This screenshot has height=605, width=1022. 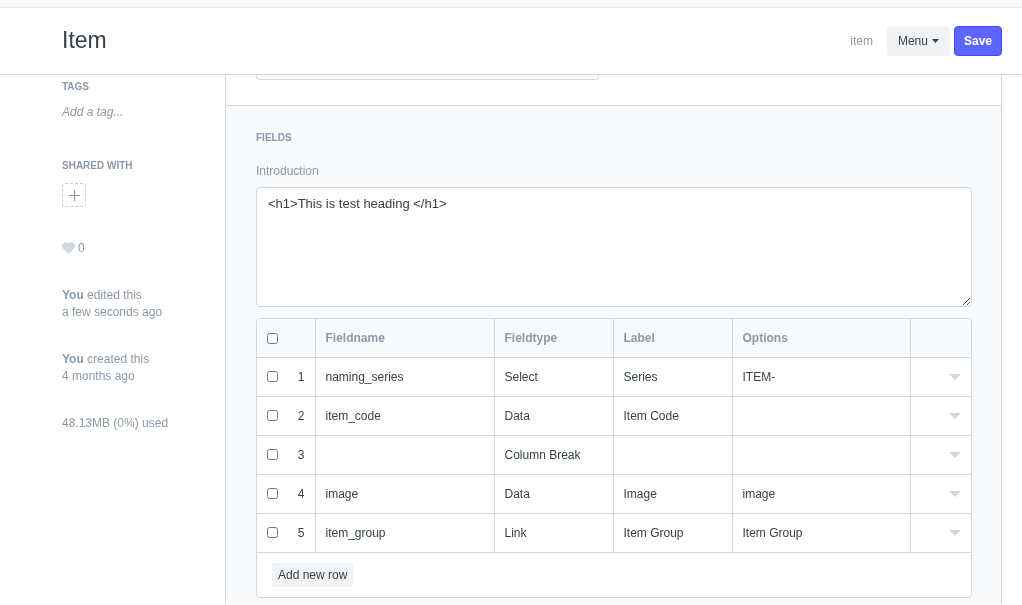 What do you see at coordinates (301, 377) in the screenshot?
I see `row-number: 1` at bounding box center [301, 377].